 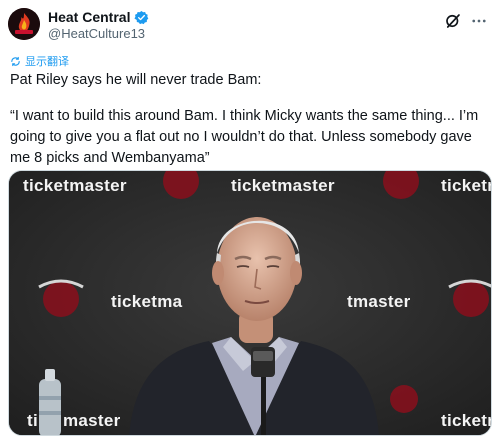 What do you see at coordinates (147, 301) in the screenshot?
I see `backdrop-text-mid-left: ticketma` at bounding box center [147, 301].